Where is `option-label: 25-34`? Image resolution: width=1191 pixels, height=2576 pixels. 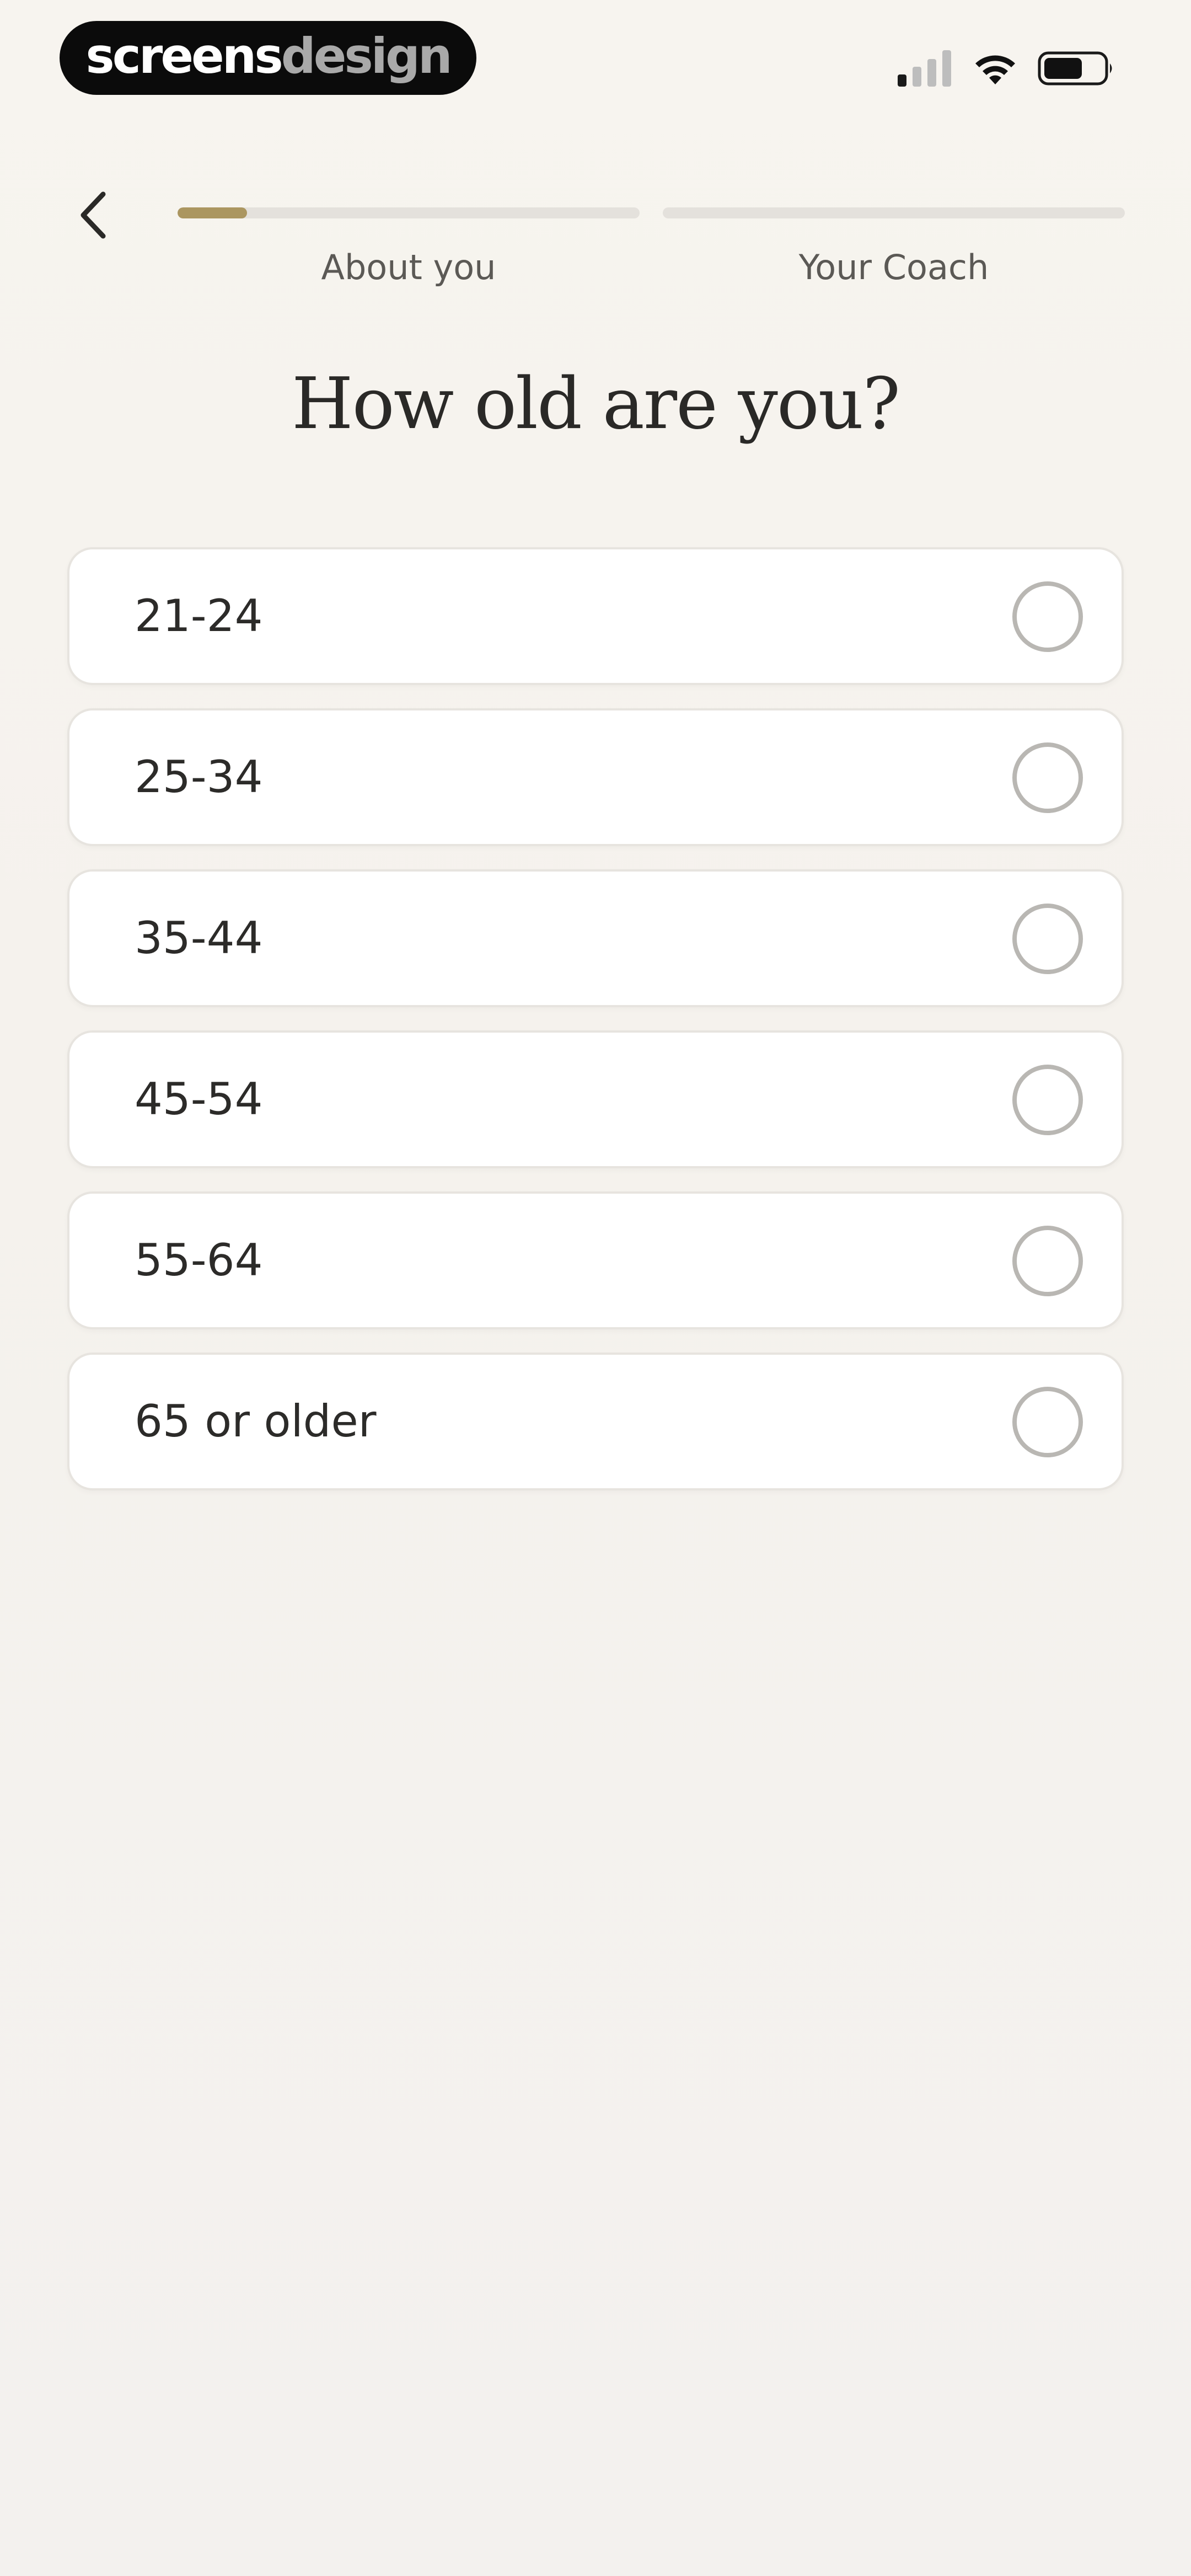 option-label: 25-34 is located at coordinates (199, 777).